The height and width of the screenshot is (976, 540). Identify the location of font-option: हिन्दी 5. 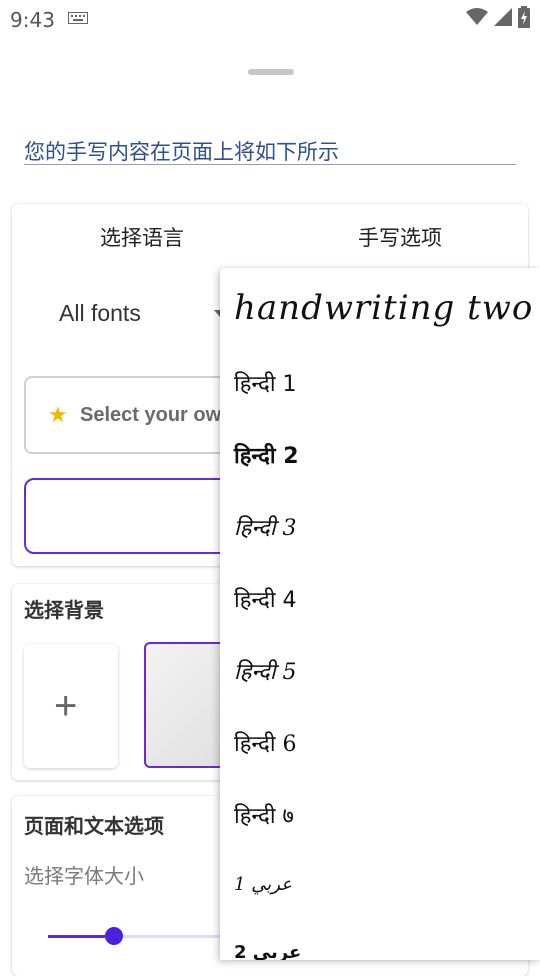
(265, 671).